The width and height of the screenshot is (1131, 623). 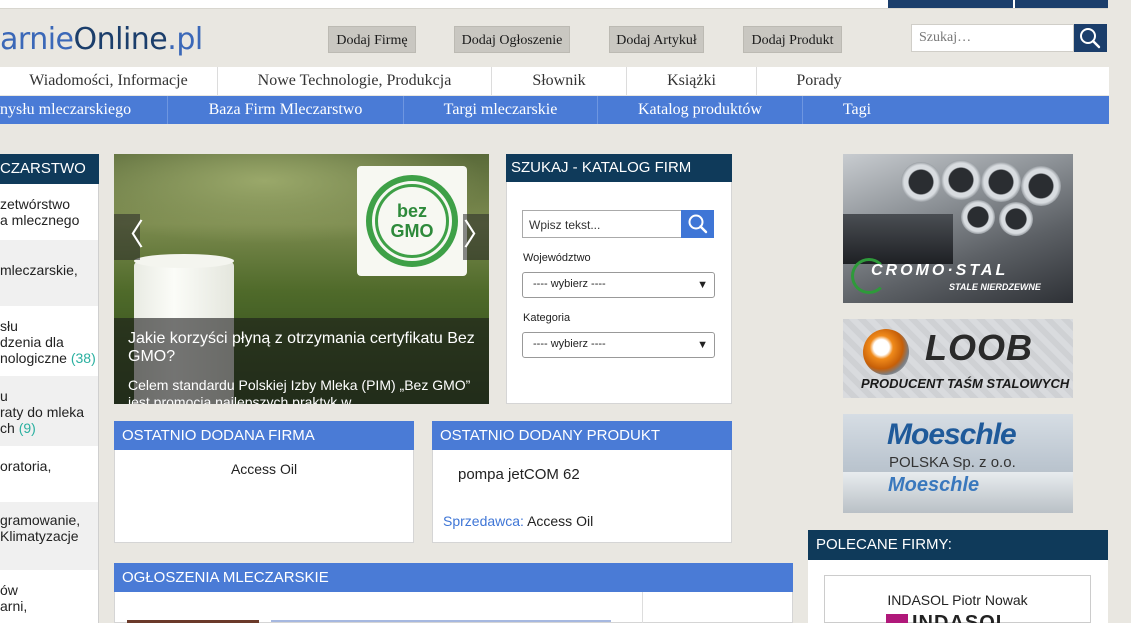 I want to click on cromo-stal-banner: CROMO·STAL STALE NIERDZEWNE, so click(x=958, y=228).